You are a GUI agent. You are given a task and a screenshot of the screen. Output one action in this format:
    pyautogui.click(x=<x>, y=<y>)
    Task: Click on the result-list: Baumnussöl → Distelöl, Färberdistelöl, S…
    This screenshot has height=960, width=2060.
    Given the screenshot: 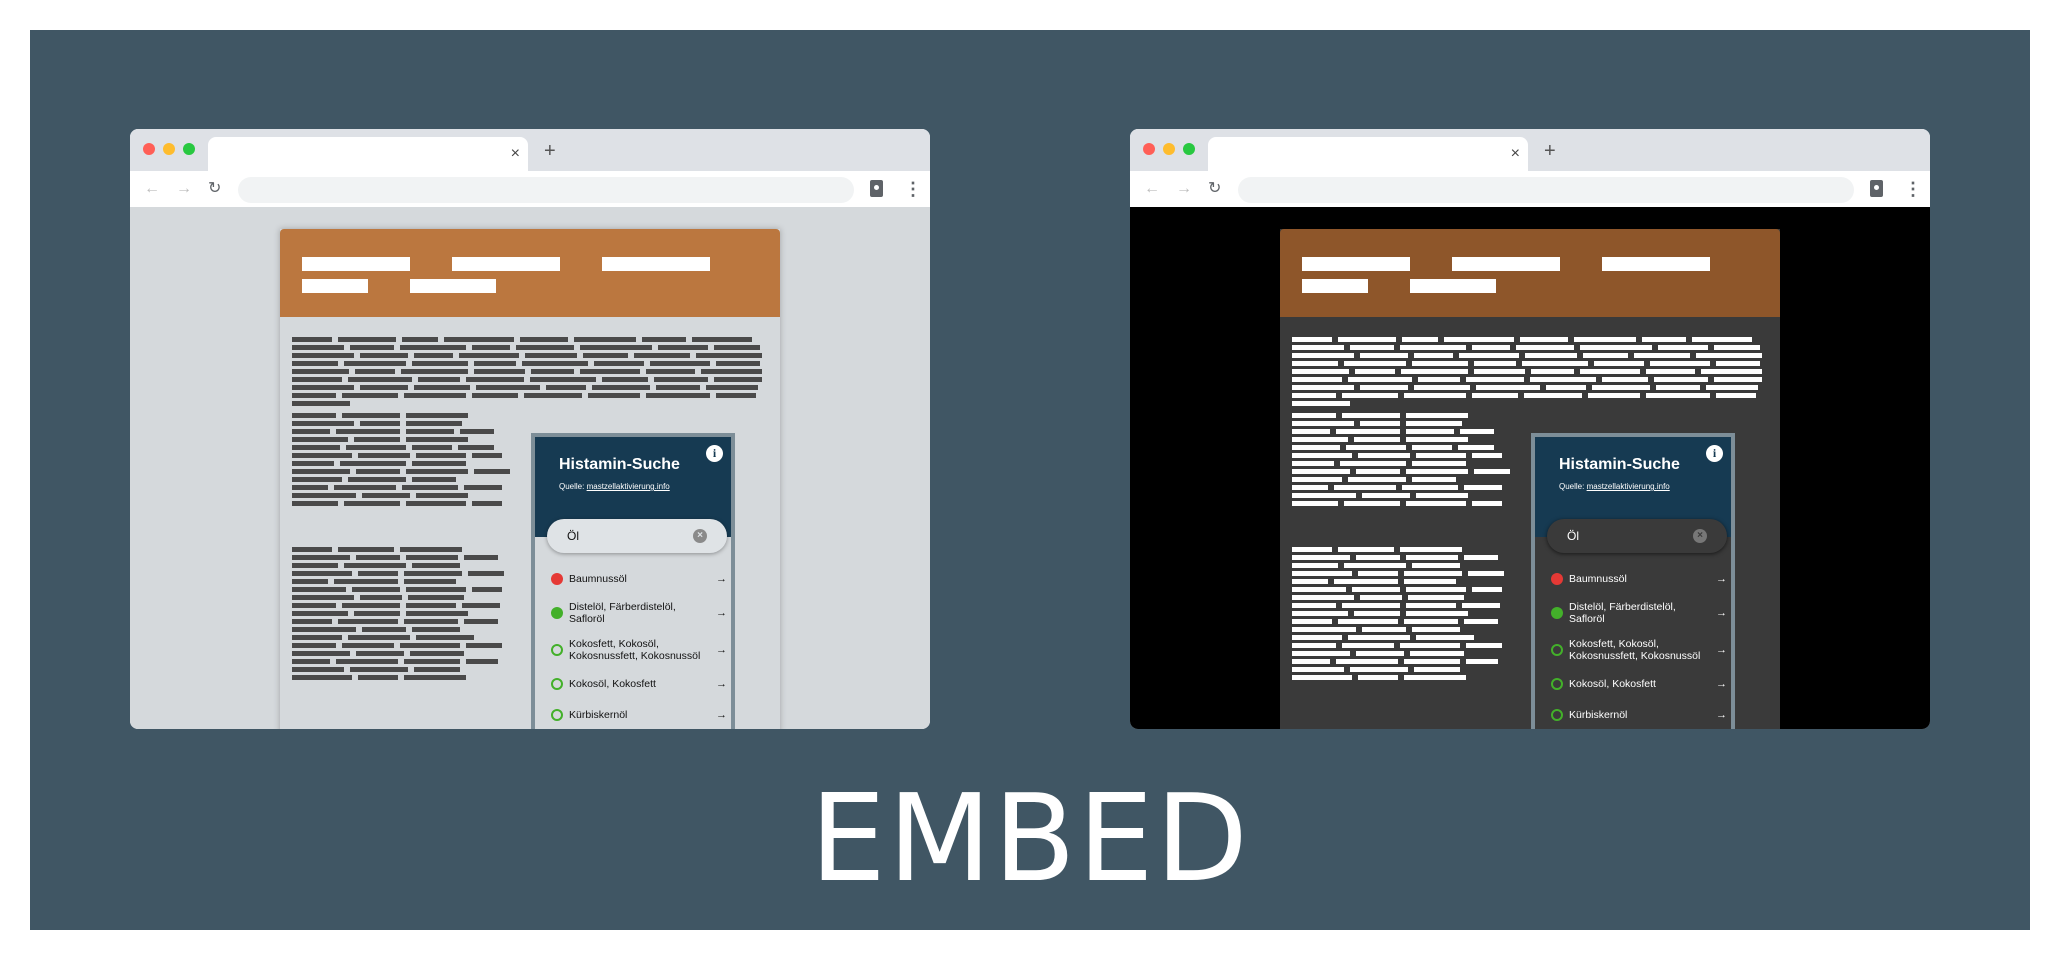 What is the action you would take?
    pyautogui.click(x=1638, y=649)
    